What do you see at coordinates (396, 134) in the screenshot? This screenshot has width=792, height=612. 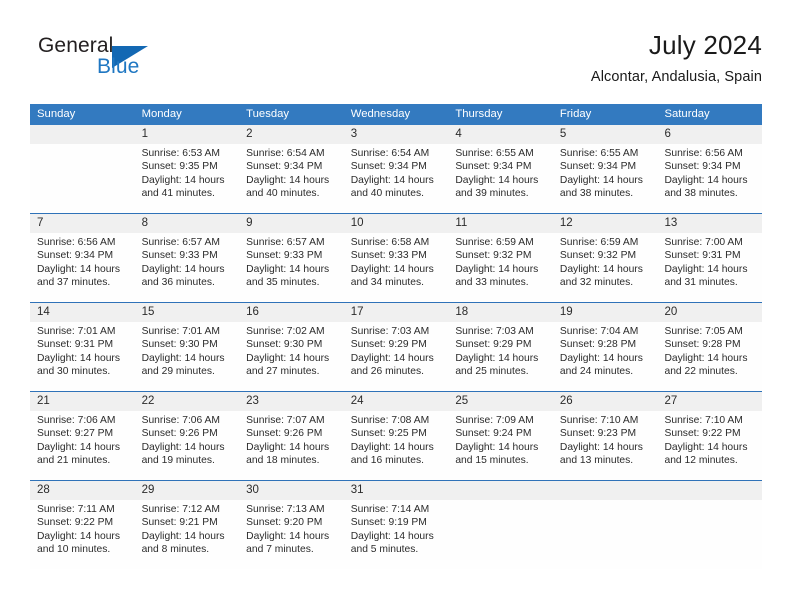 I see `day-number: 3` at bounding box center [396, 134].